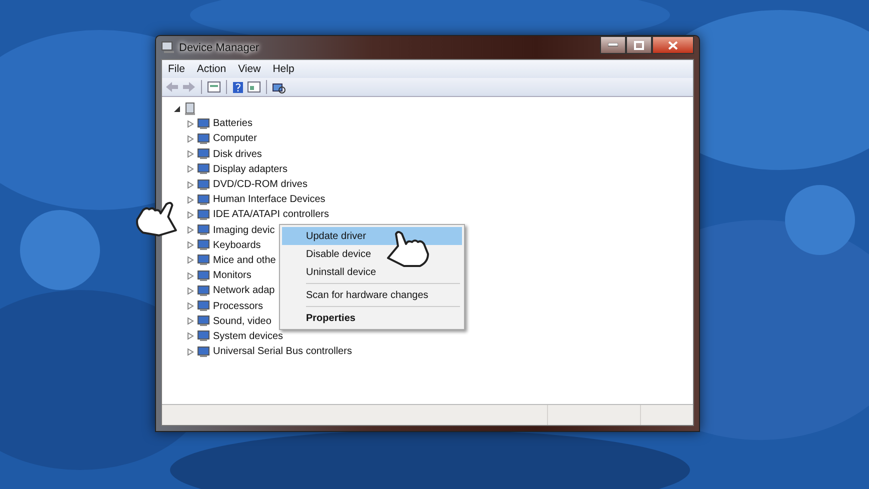 The height and width of the screenshot is (489, 869). Describe the element at coordinates (282, 352) in the screenshot. I see `tree-item: Universal Serial Bus controllers` at that location.